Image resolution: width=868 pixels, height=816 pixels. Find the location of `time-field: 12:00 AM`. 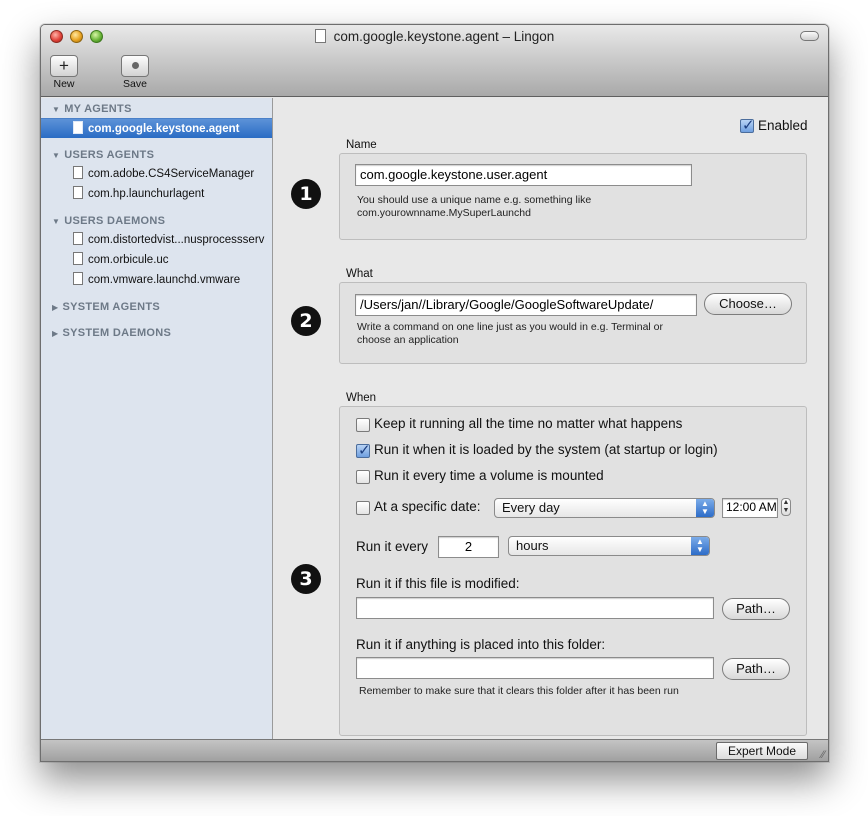

time-field: 12:00 AM is located at coordinates (750, 508).